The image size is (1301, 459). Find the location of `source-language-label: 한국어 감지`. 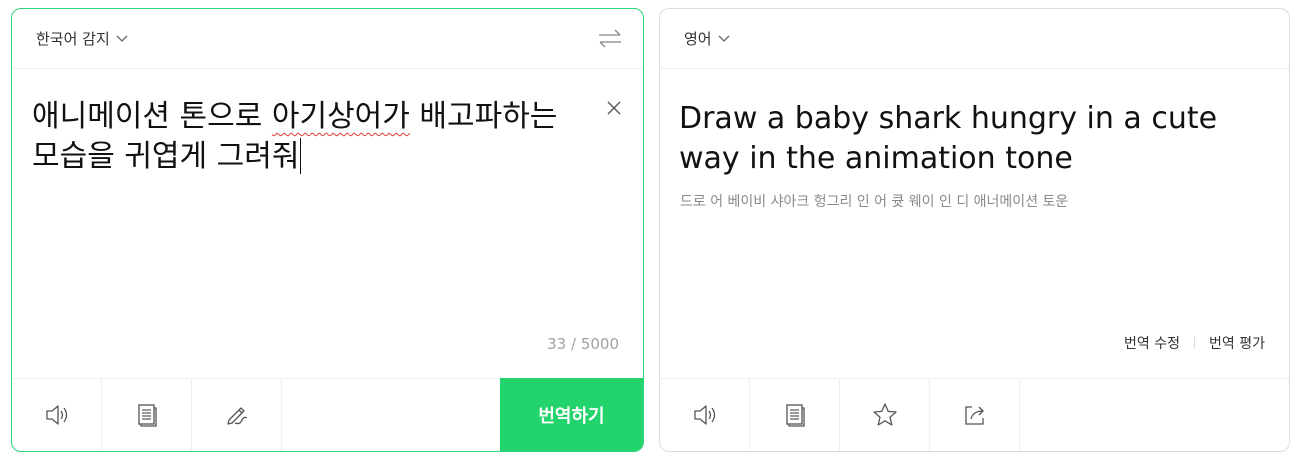

source-language-label: 한국어 감지 is located at coordinates (73, 39).